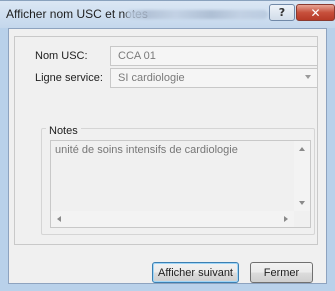  Describe the element at coordinates (302, 176) in the screenshot. I see `vertical-scrollbar` at that location.